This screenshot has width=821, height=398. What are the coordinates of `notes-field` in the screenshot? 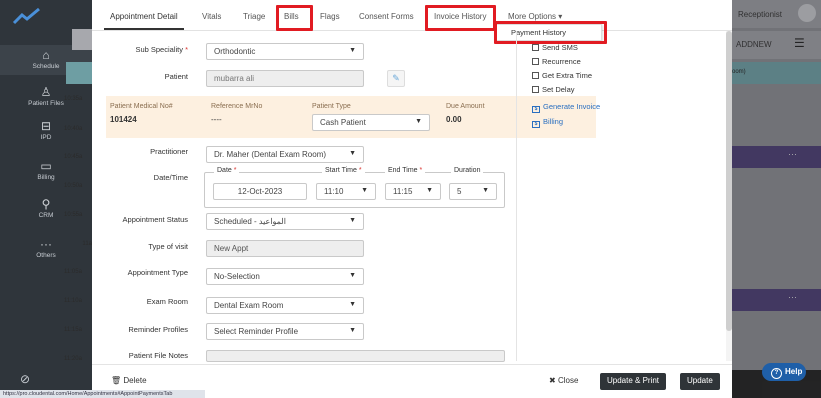 It's located at (355, 356).